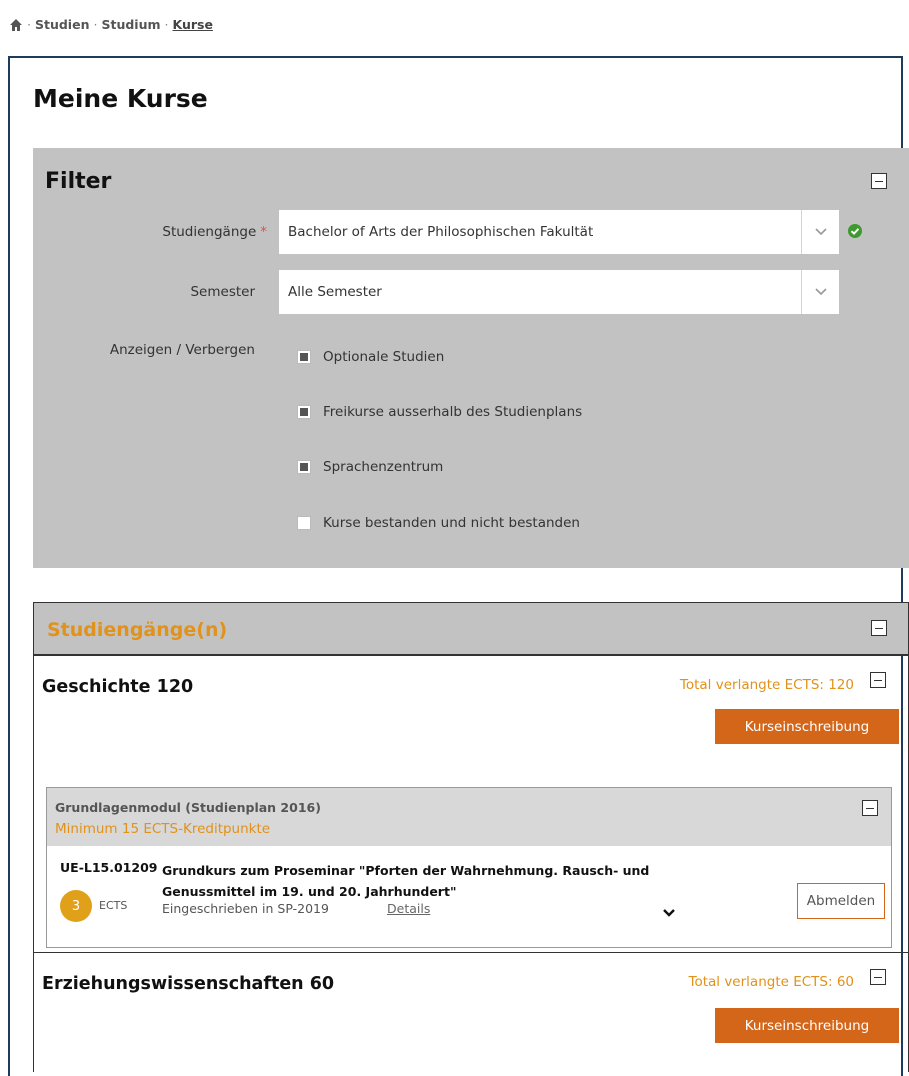  Describe the element at coordinates (76, 906) in the screenshot. I see `ects-badge: 3` at that location.